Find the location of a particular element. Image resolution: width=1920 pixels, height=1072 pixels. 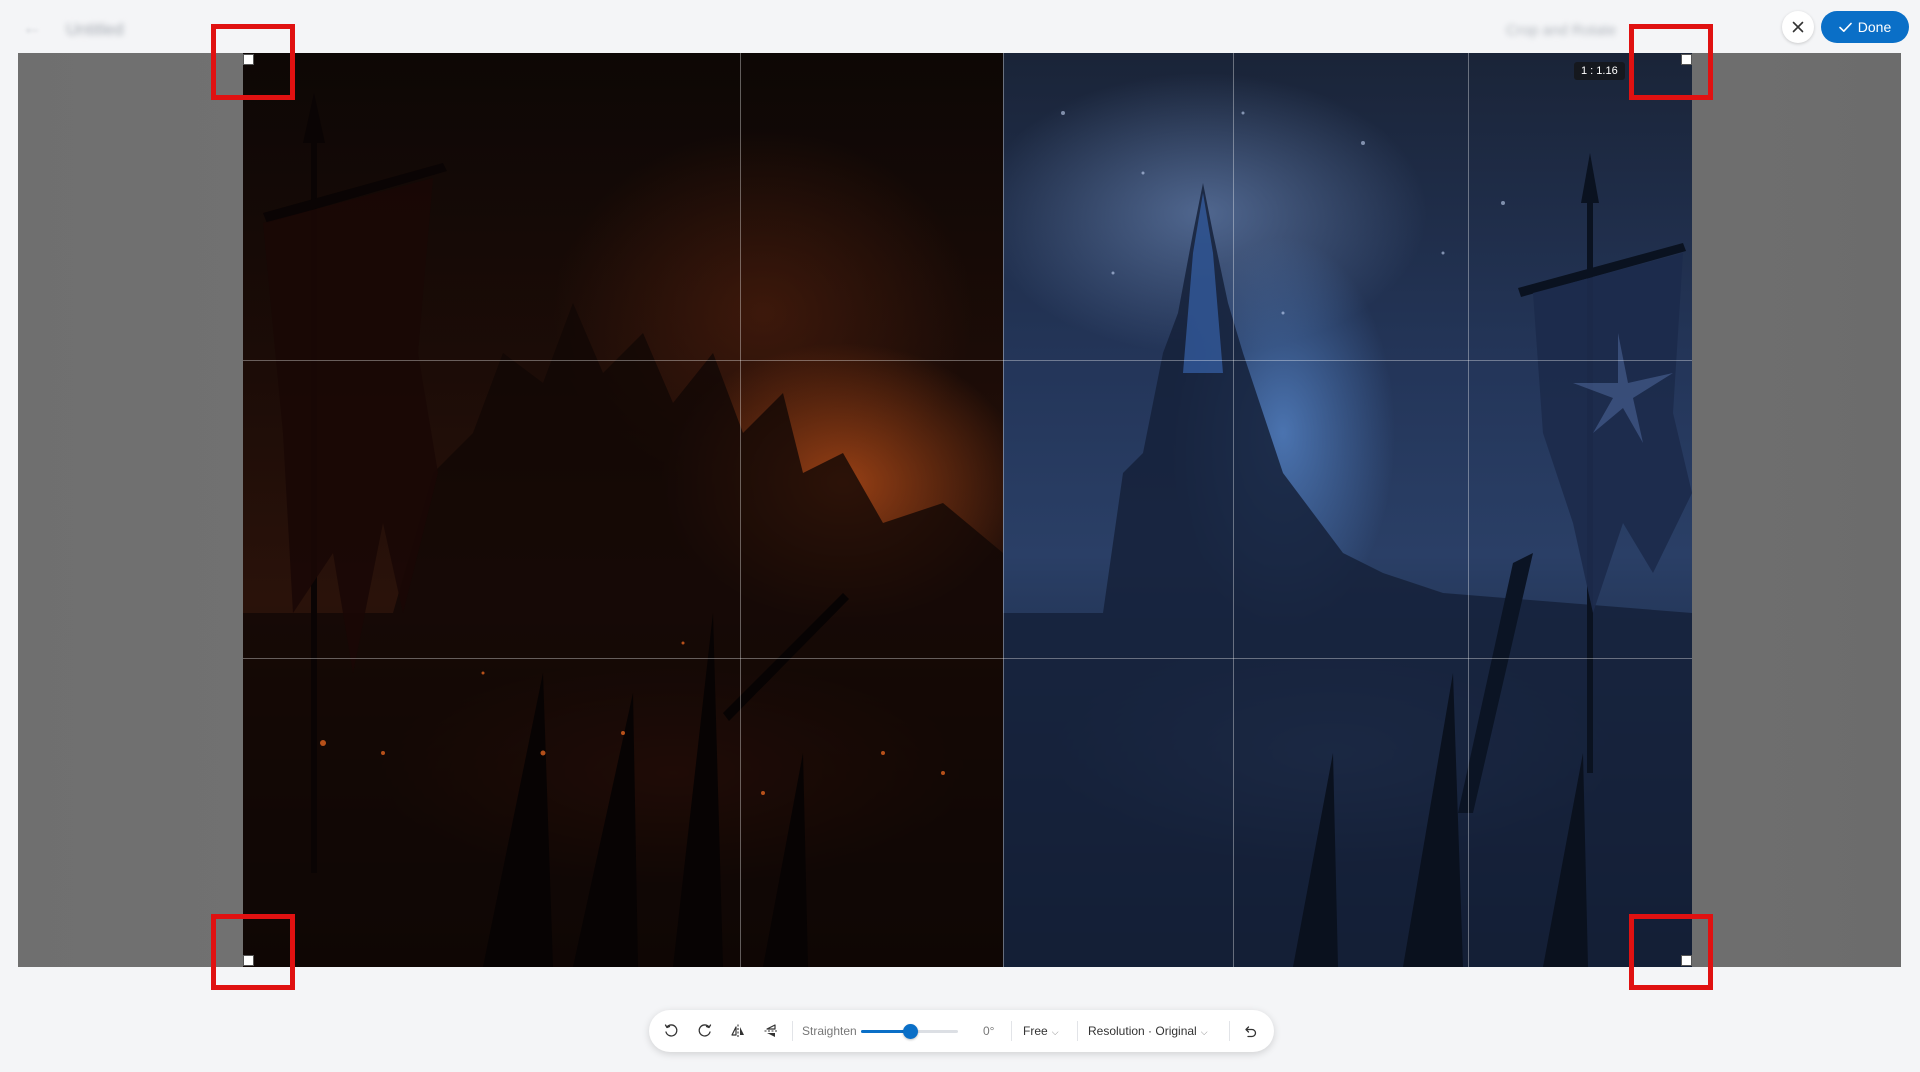

straighten-value: 0° is located at coordinates (989, 1031).